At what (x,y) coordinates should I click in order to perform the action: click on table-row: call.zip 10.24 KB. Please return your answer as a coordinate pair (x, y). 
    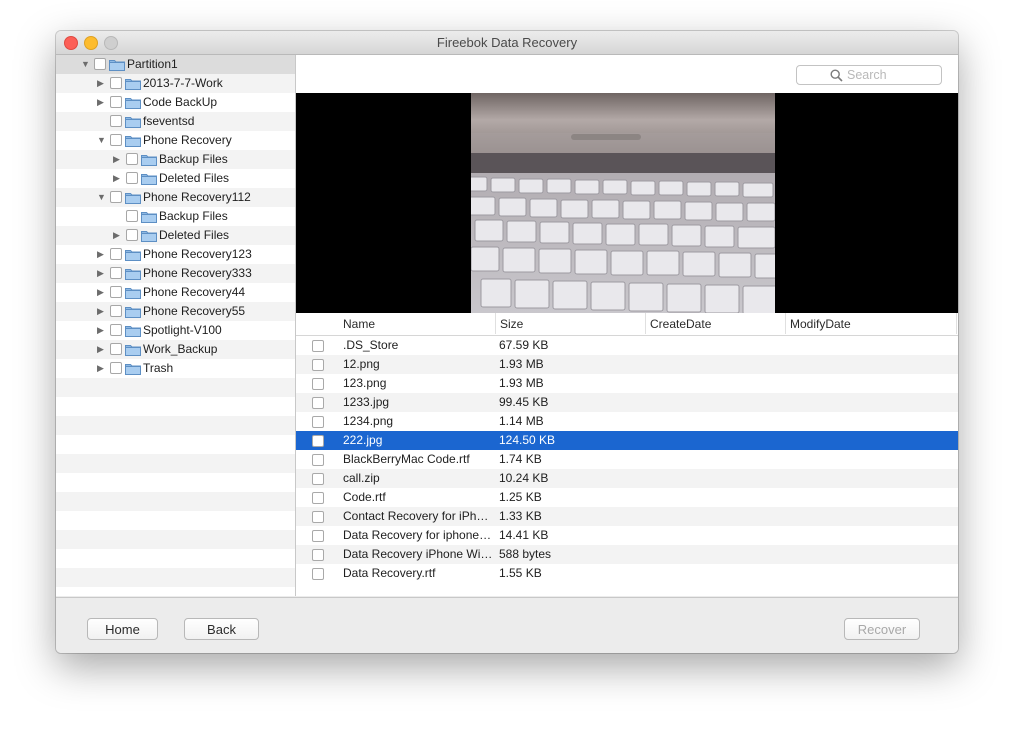
    Looking at the image, I should click on (627, 478).